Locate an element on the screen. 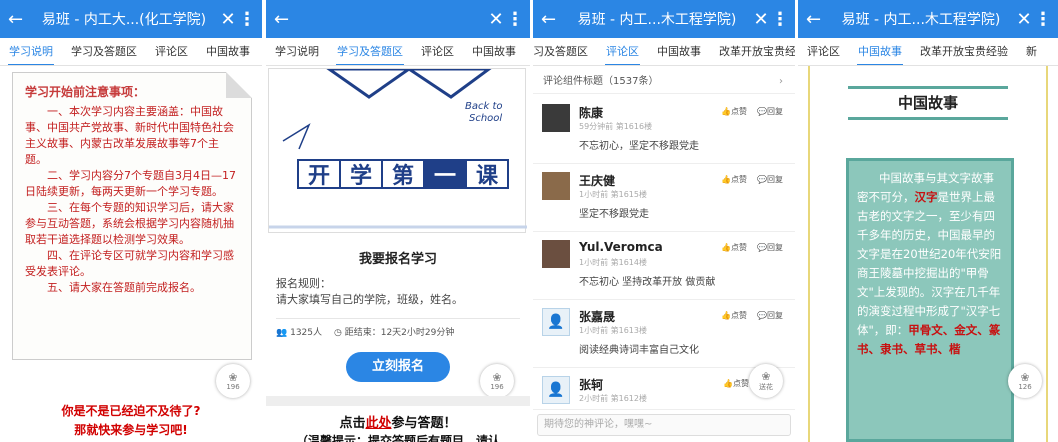 This screenshot has height=442, width=1058. comment-time: 59分钟前 第1616楼 is located at coordinates (616, 126).